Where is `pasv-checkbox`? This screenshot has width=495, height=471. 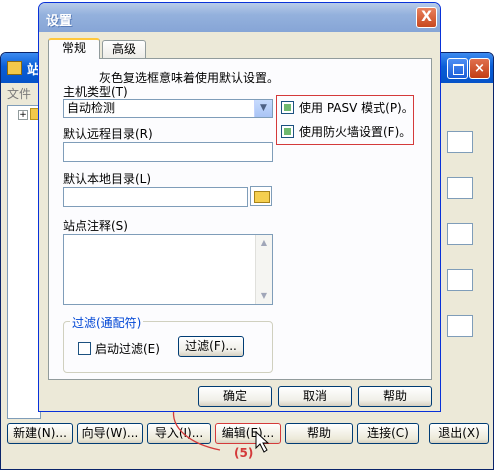
pasv-checkbox is located at coordinates (287, 107).